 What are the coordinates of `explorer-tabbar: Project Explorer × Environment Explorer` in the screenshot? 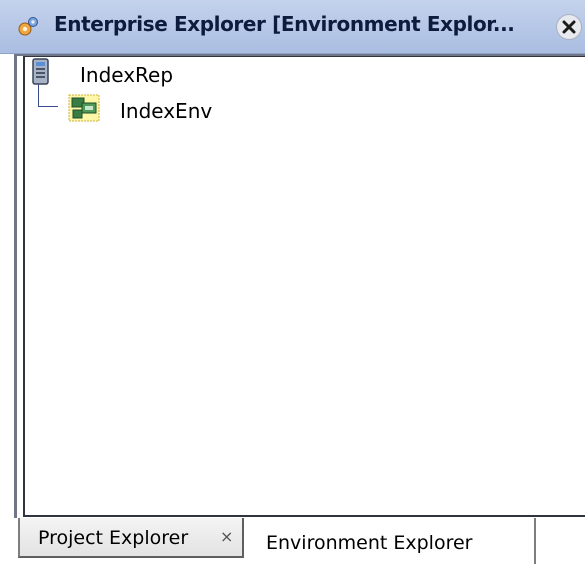 It's located at (292, 541).